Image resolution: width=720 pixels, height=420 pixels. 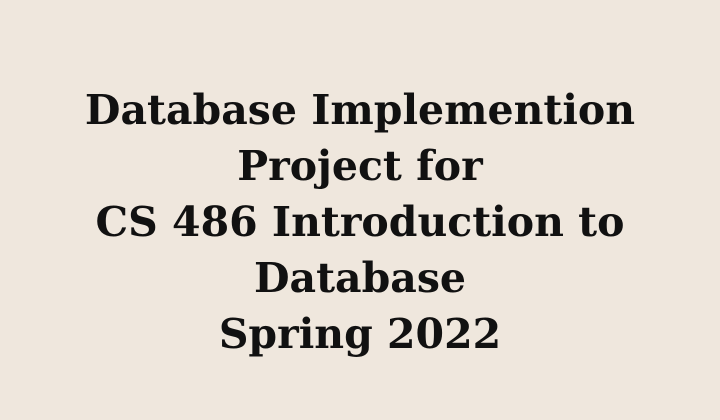 What do you see at coordinates (360, 166) in the screenshot?
I see `title-line-2: Project for` at bounding box center [360, 166].